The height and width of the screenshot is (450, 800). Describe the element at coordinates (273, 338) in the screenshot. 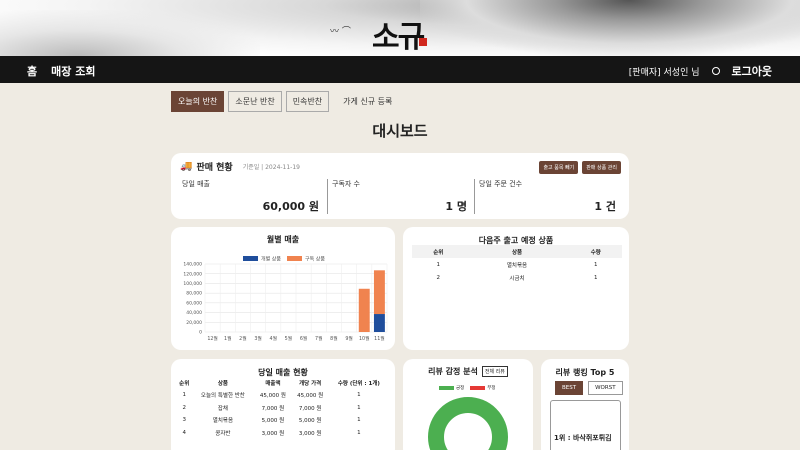

I see `x-tick-label: 4월` at that location.